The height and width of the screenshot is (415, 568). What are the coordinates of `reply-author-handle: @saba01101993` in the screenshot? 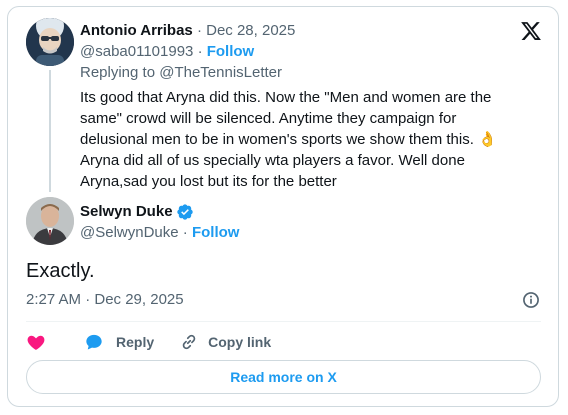 It's located at (136, 51).